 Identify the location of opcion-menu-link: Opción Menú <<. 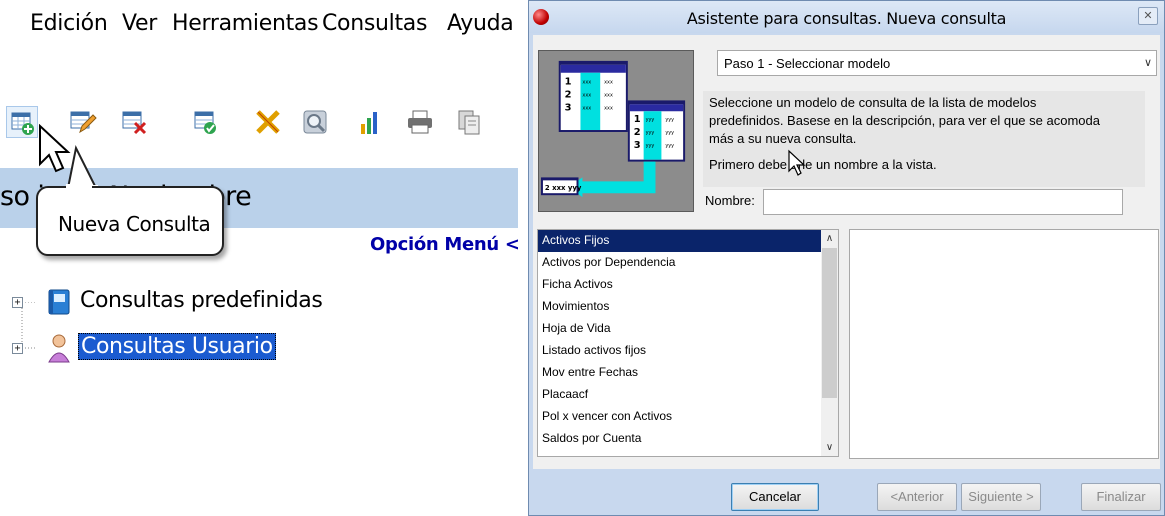
(444, 244).